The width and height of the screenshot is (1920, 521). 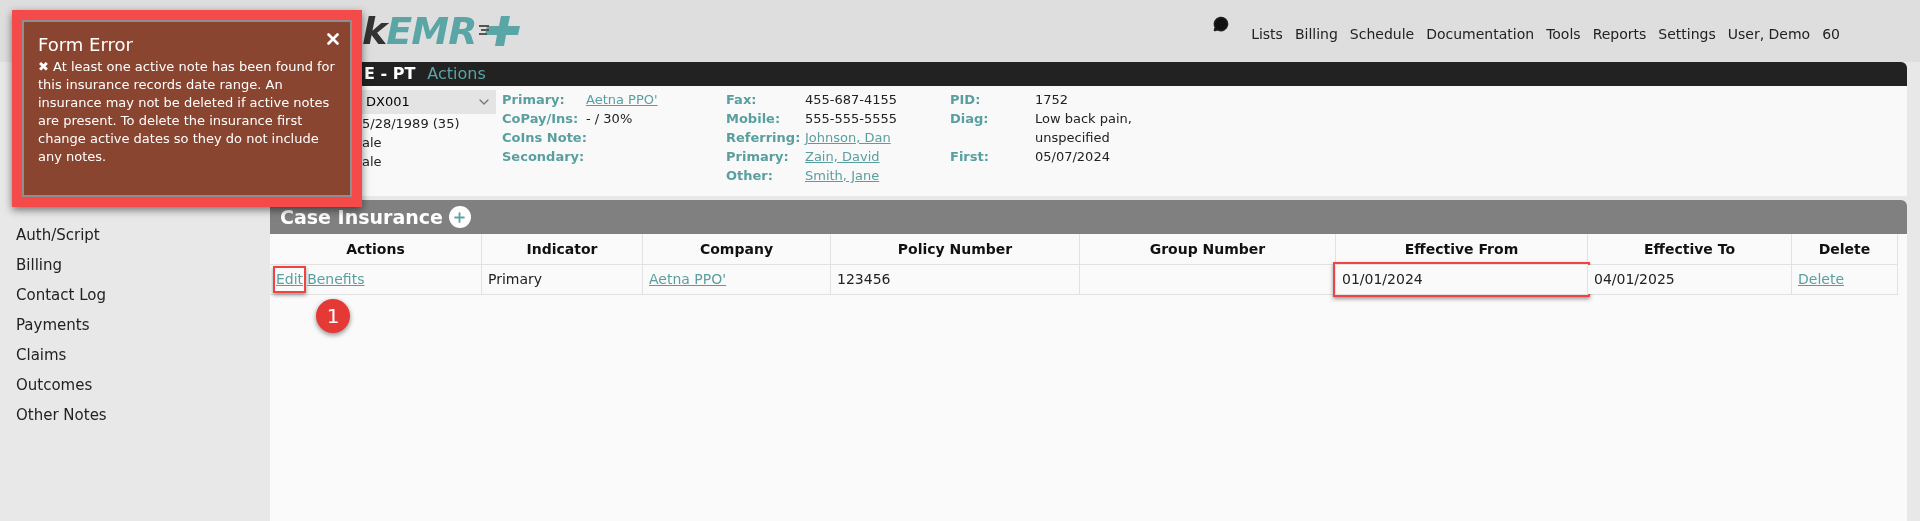 What do you see at coordinates (1072, 157) in the screenshot?
I see `info-value: 05/07/2024` at bounding box center [1072, 157].